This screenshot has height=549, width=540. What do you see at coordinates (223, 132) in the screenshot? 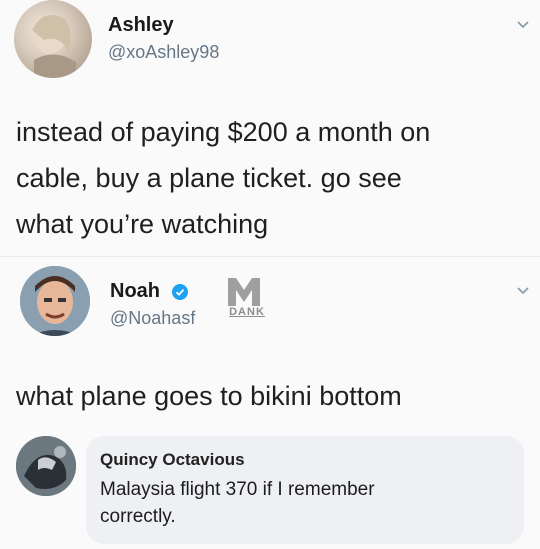
I see `tweet-text-line: instead of paying $200 a month on` at bounding box center [223, 132].